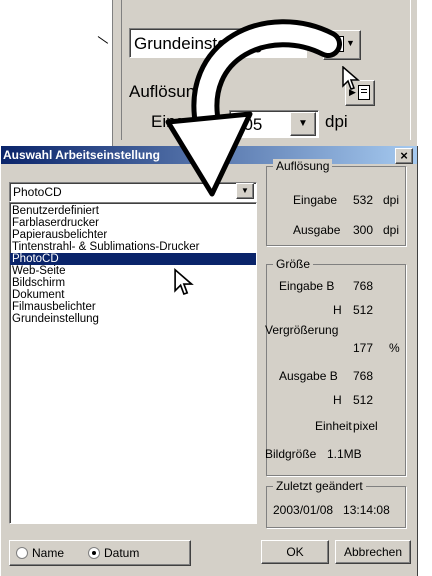 The image size is (432, 576). I want to click on list-item: Grundeinstellung, so click(133, 319).